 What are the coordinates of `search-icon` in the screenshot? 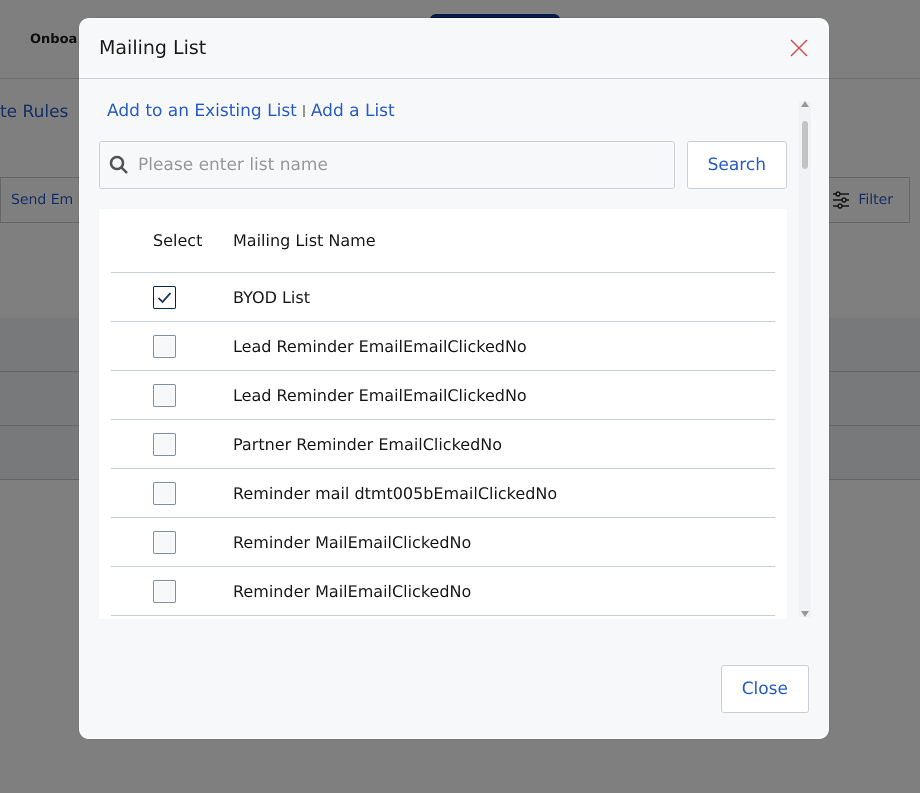 It's located at (119, 165).